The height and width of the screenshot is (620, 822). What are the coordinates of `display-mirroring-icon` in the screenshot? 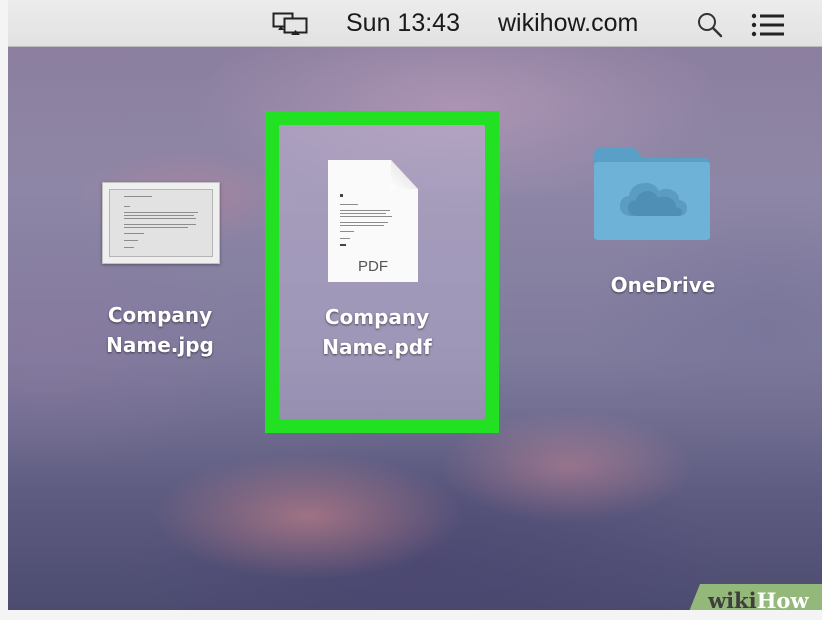 It's located at (290, 24).